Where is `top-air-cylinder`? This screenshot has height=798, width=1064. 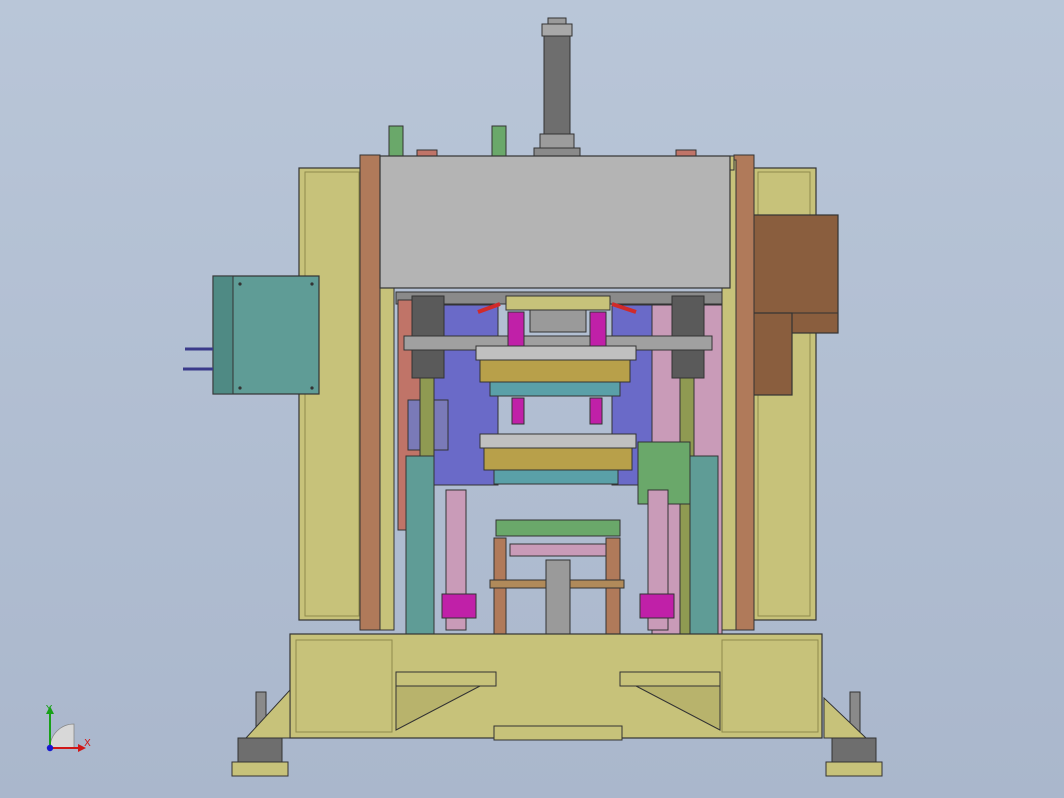
top-air-cylinder is located at coordinates (557, 87).